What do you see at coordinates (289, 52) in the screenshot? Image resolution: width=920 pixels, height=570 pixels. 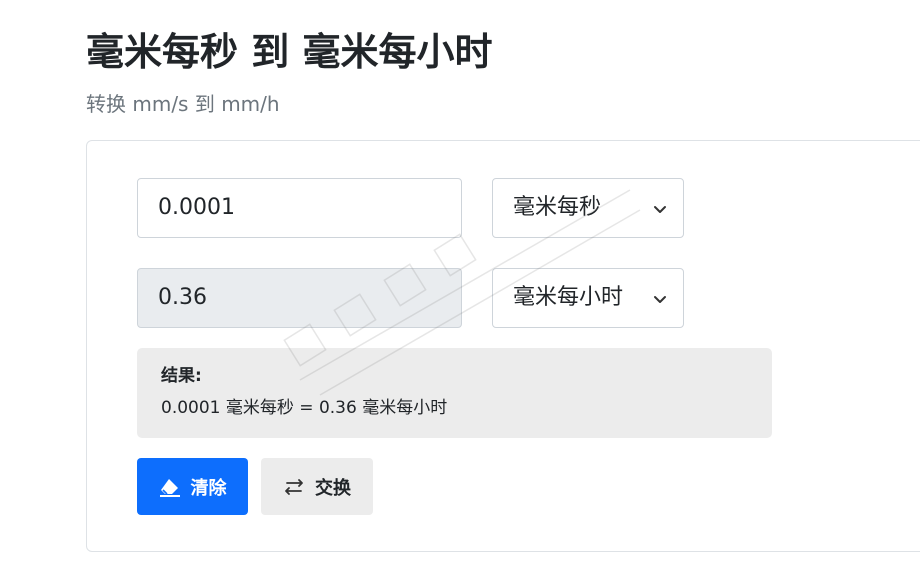 I see `page-title: 毫米每秒 到 毫米每小时` at bounding box center [289, 52].